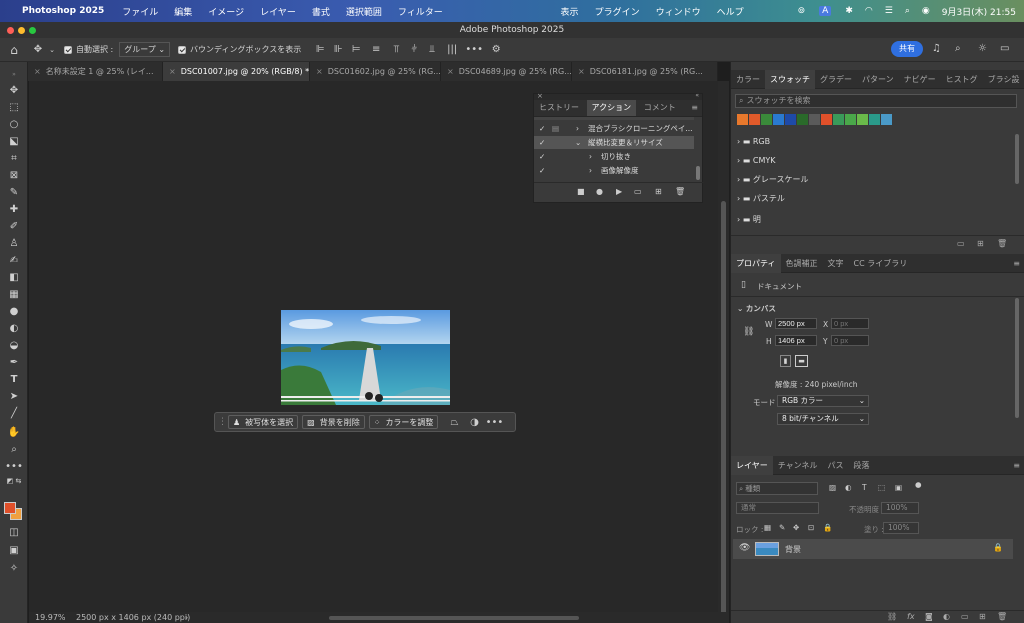  What do you see at coordinates (14, 346) in the screenshot?
I see `burn-tool-icon: ◒` at bounding box center [14, 346].